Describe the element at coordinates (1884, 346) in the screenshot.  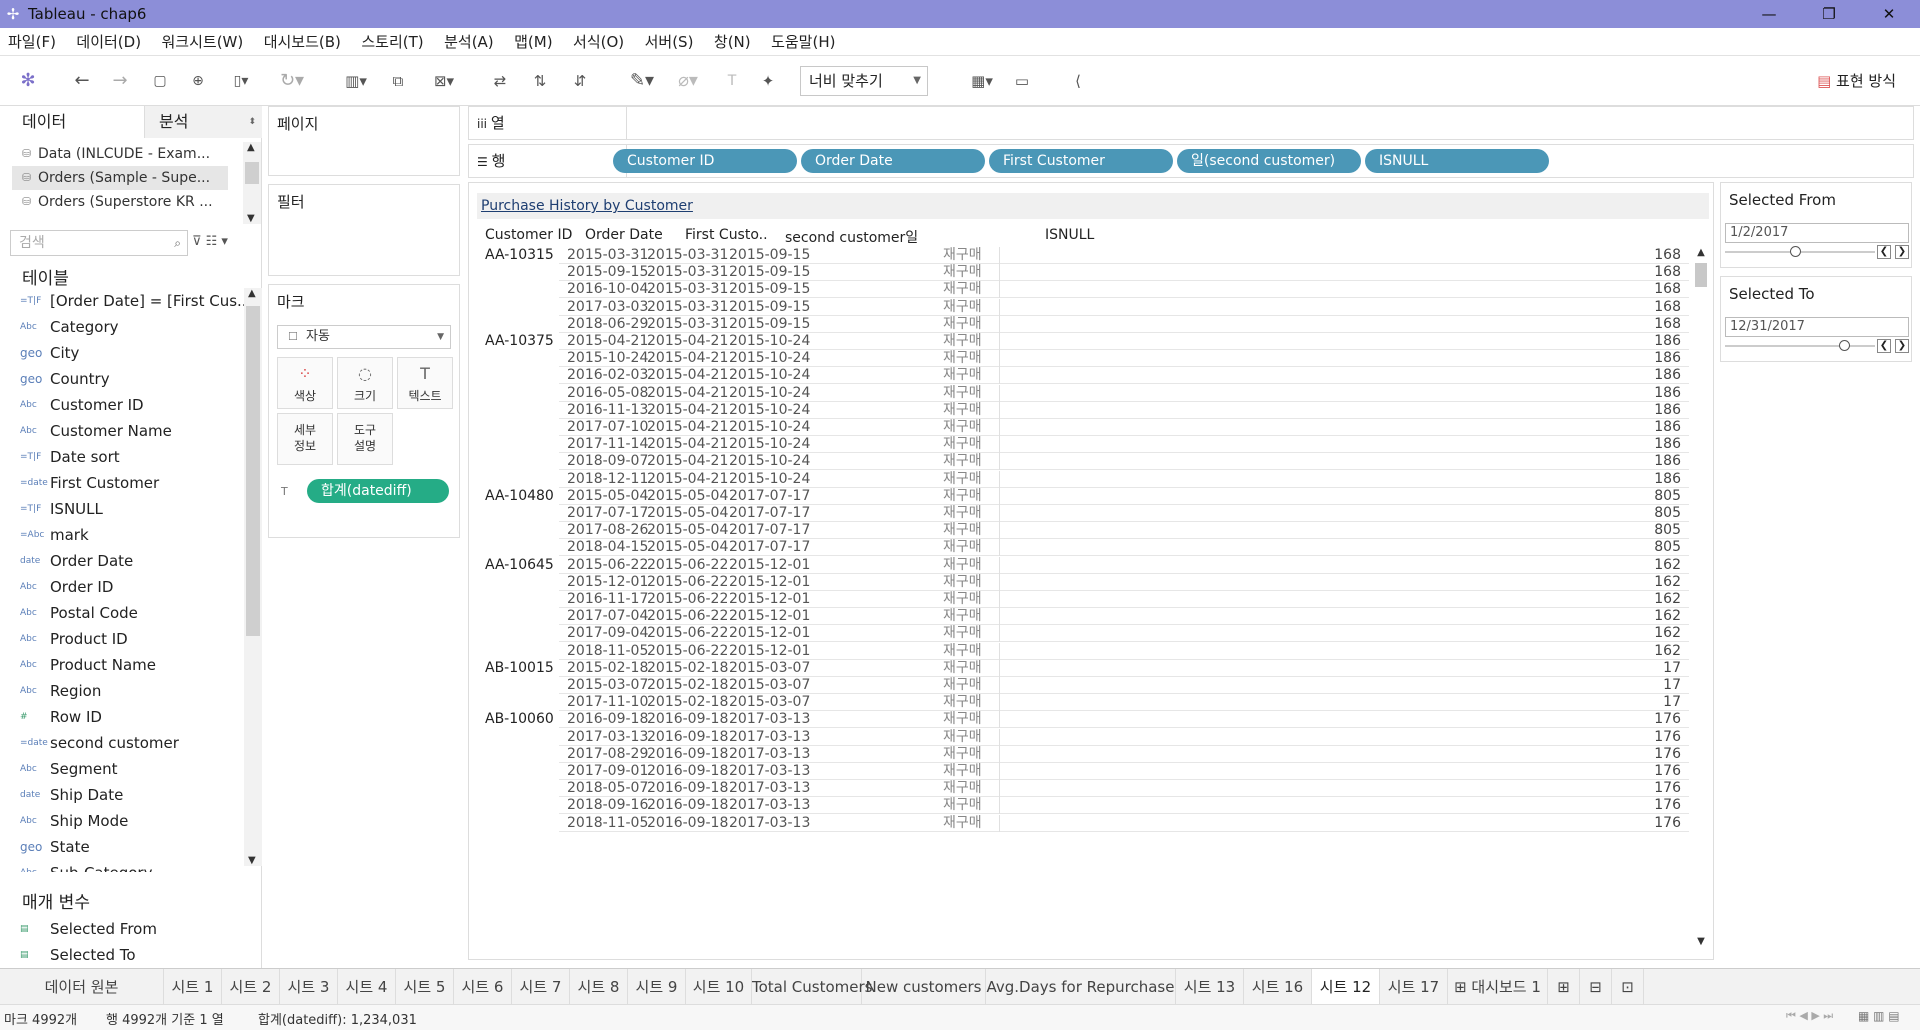
I see `param-to-prev-icon: ❮` at that location.